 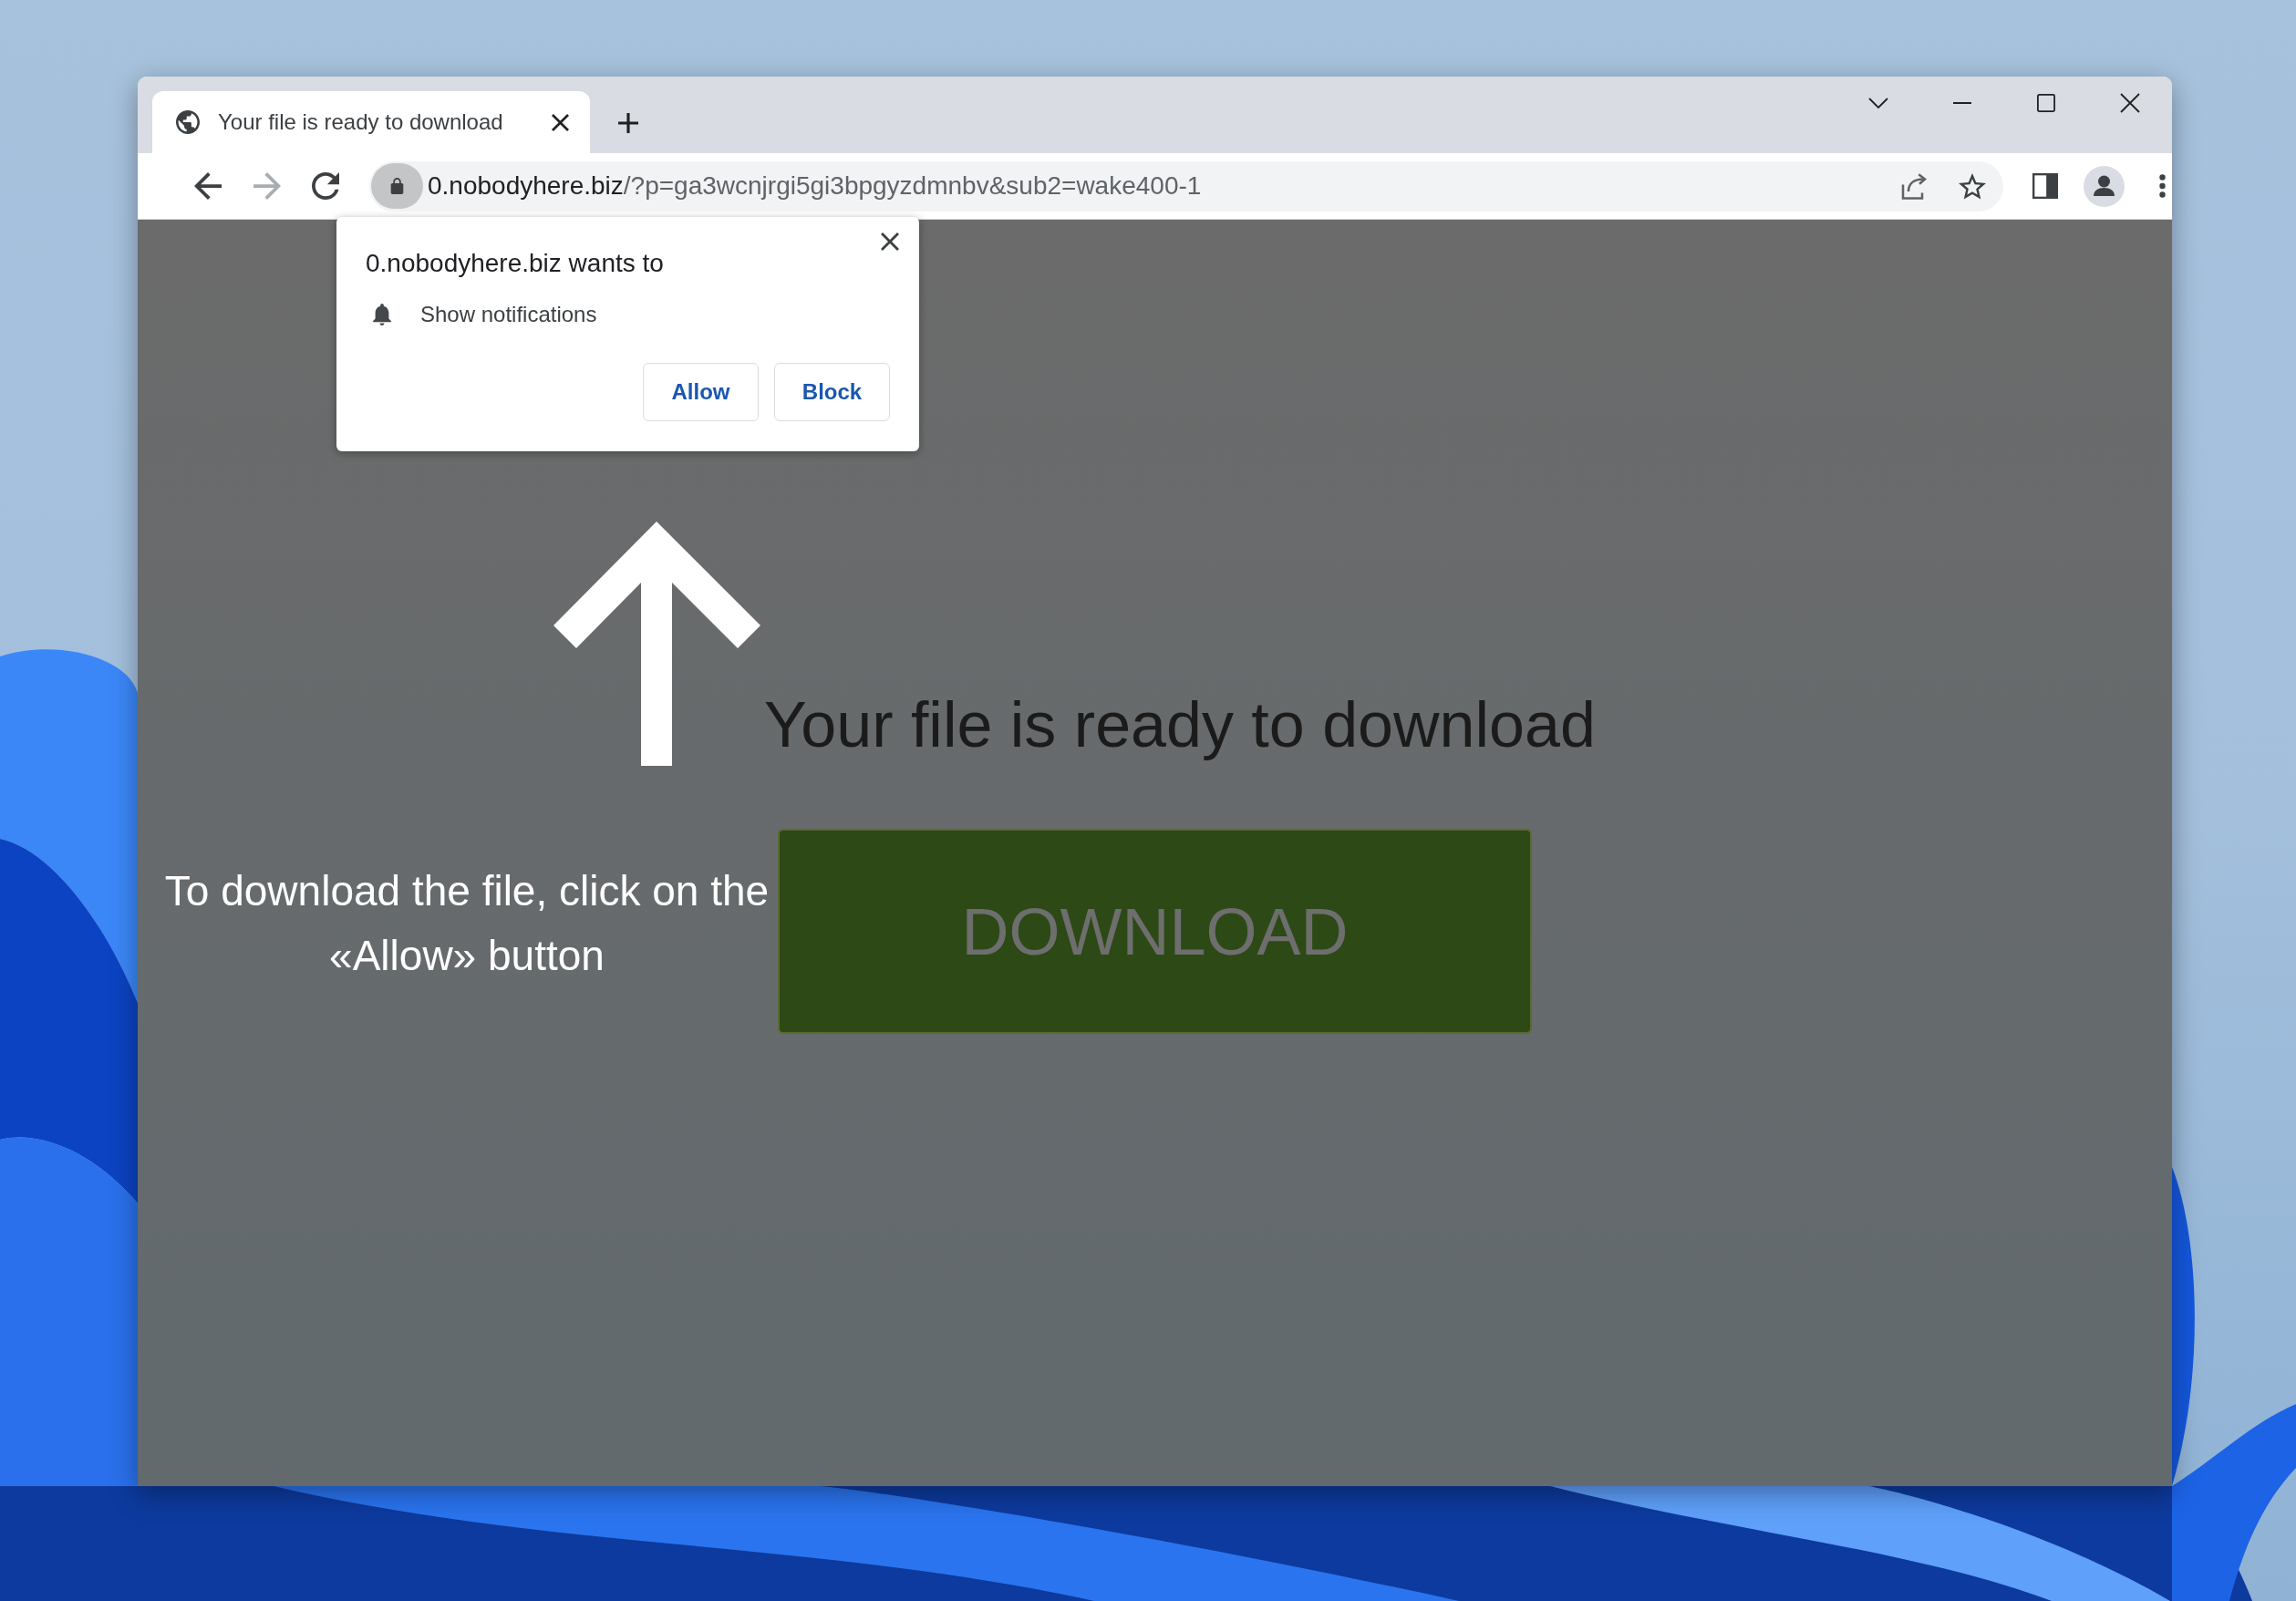 I want to click on globe-icon, so click(x=188, y=122).